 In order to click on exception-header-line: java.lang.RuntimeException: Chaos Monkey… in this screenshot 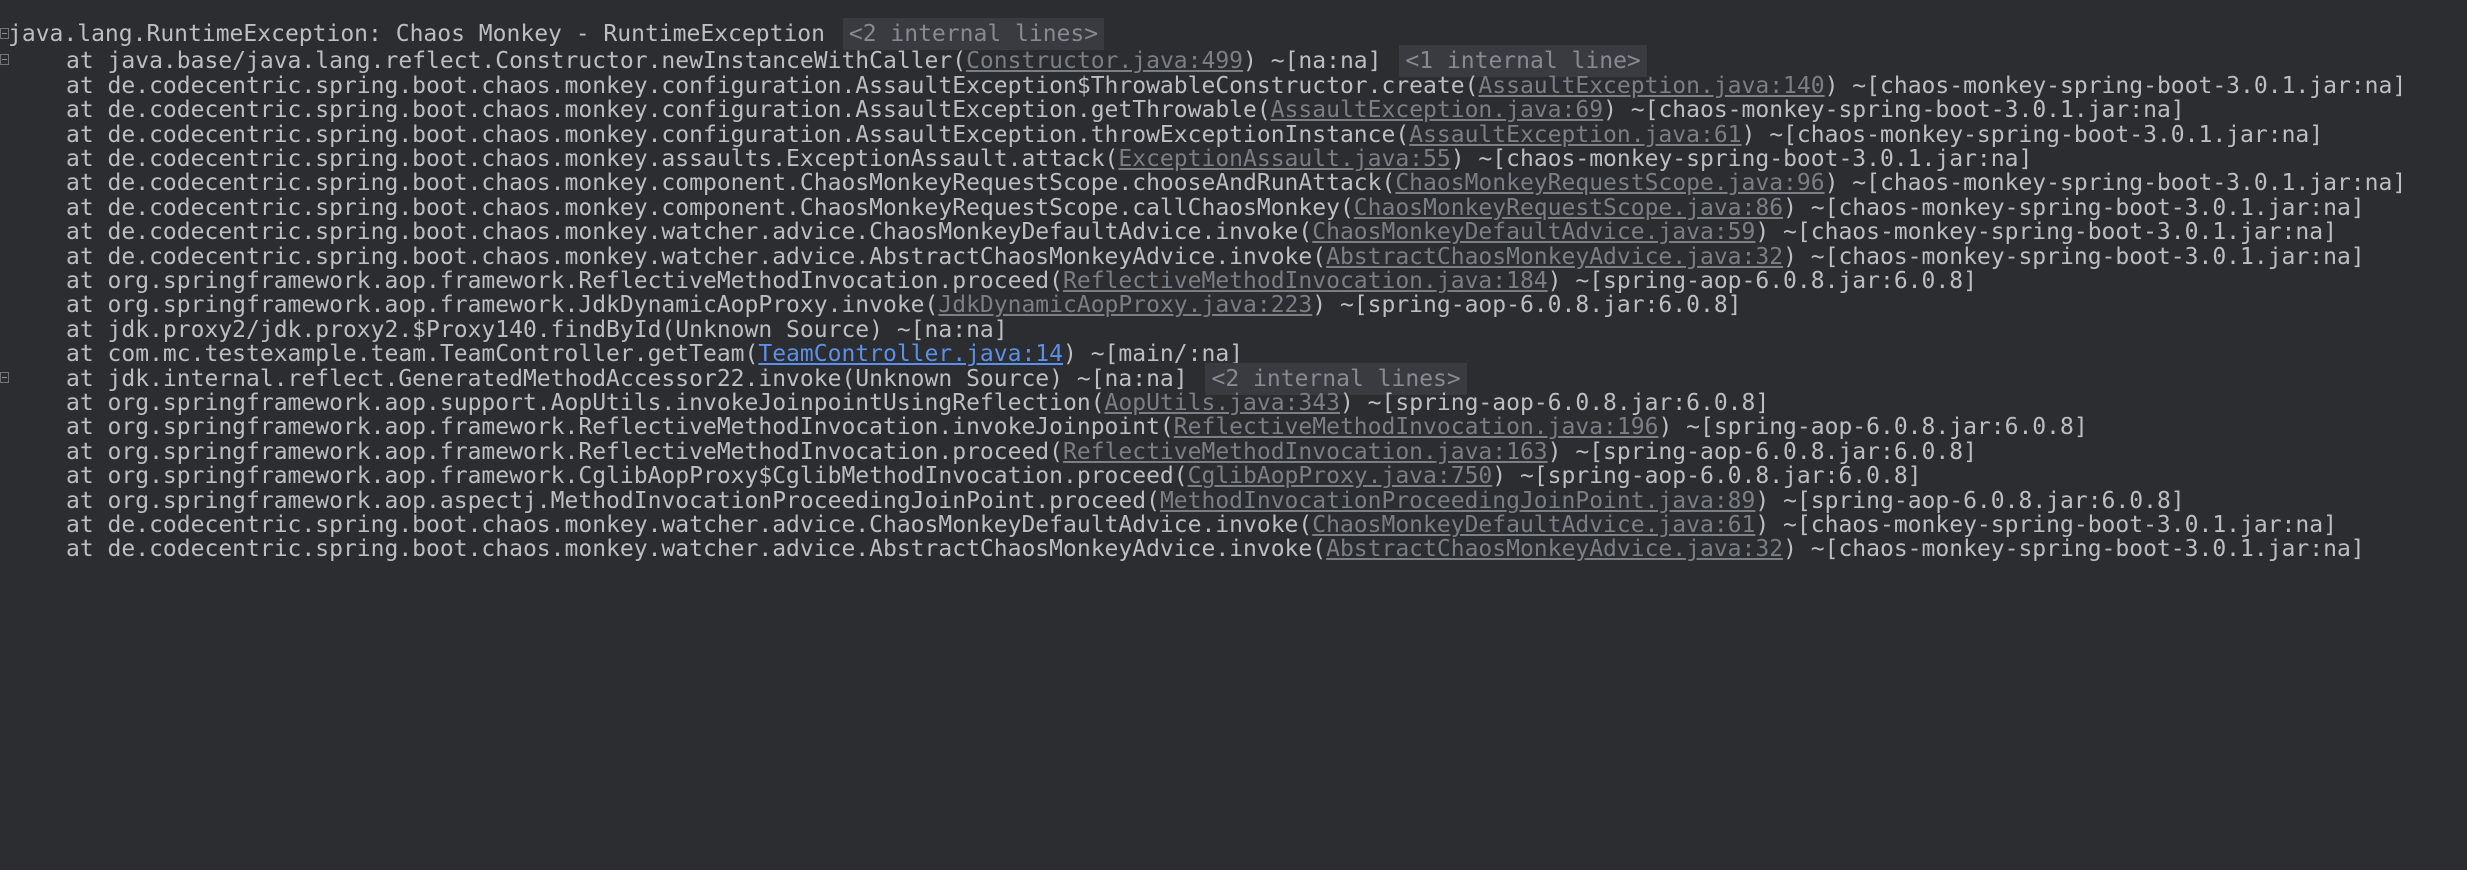, I will do `click(552, 34)`.